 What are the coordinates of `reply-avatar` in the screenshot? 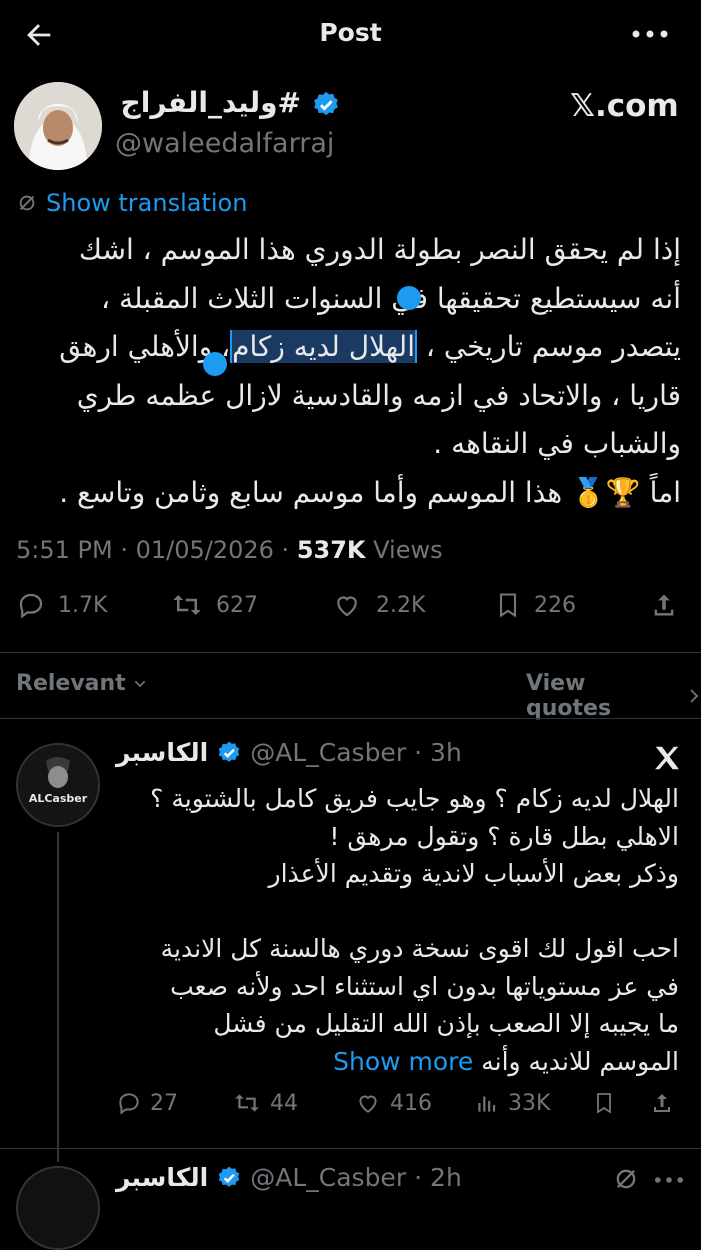 It's located at (58, 1208).